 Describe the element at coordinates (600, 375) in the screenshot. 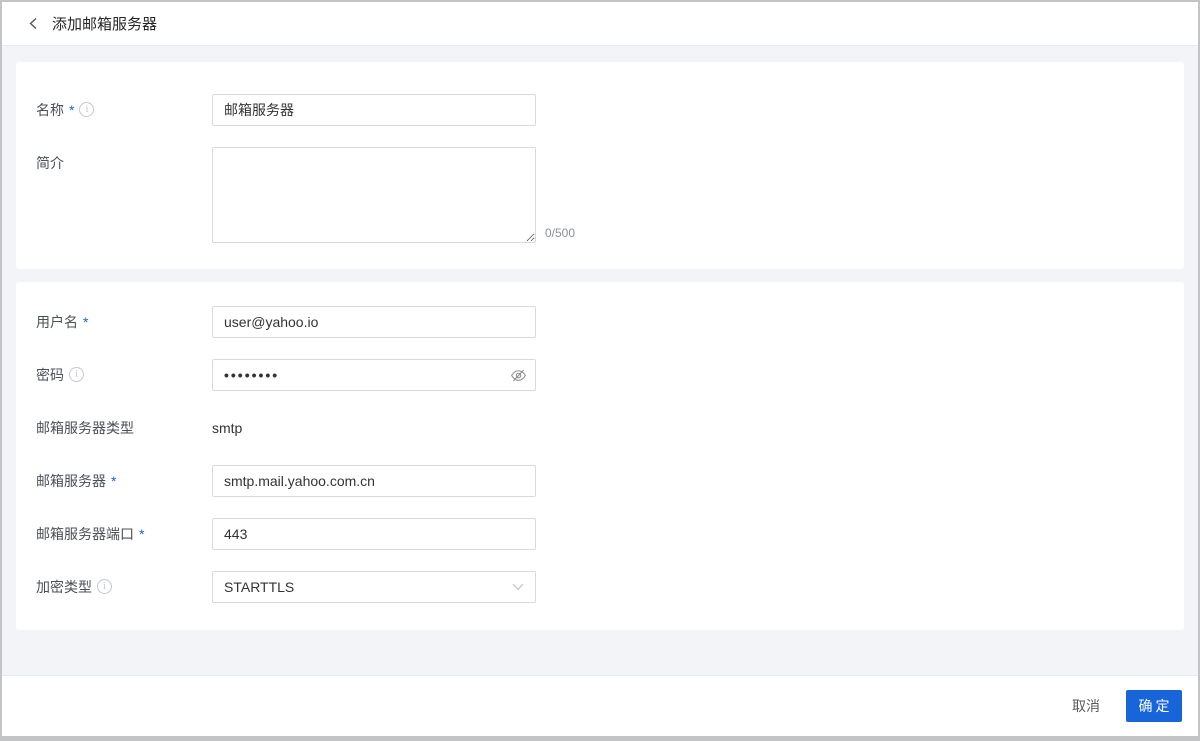

I see `password-row: 密码 i` at that location.